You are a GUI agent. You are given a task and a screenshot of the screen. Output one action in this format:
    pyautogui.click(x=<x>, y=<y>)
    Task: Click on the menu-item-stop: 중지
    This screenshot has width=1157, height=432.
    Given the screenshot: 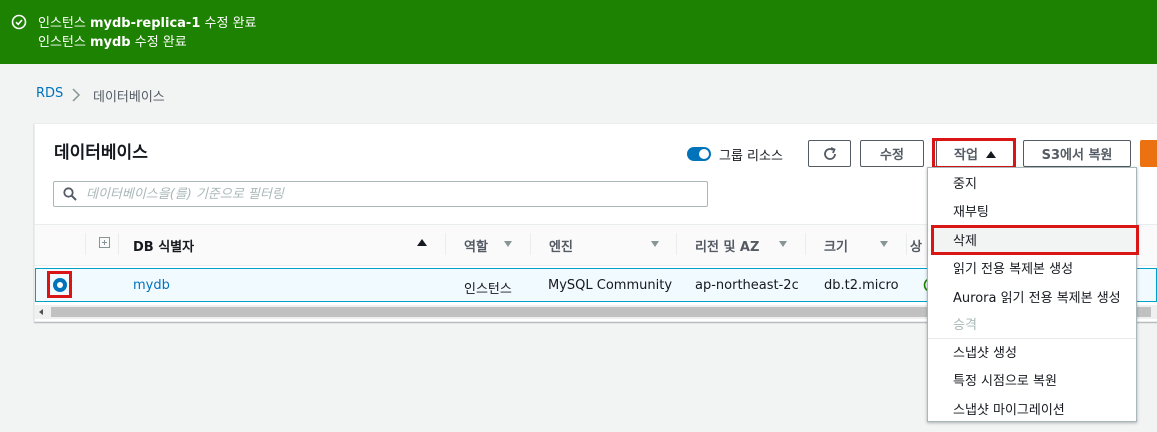 What is the action you would take?
    pyautogui.click(x=965, y=182)
    